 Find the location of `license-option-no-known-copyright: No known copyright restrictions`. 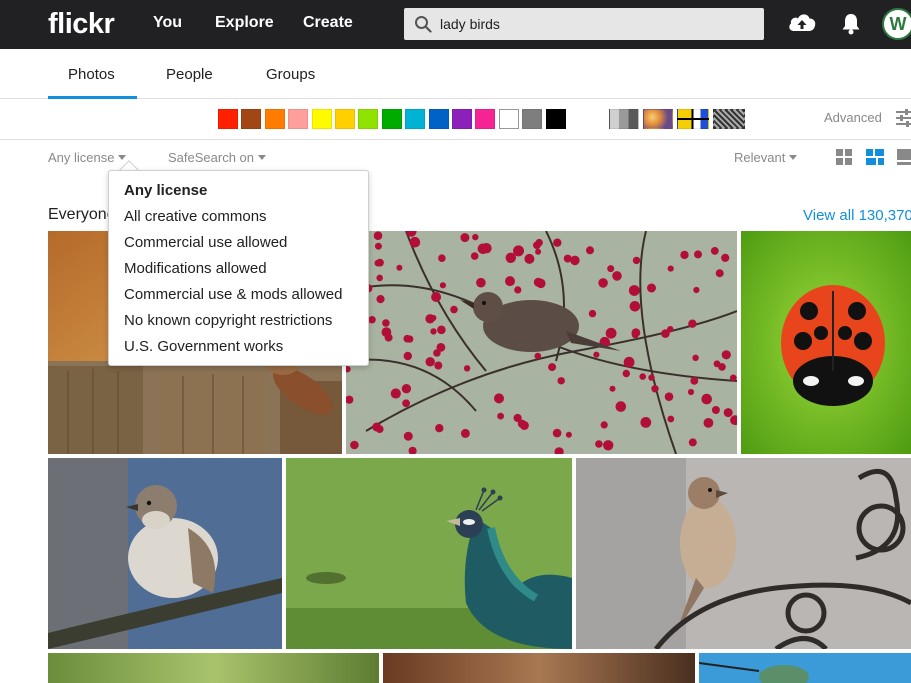

license-option-no-known-copyright: No known copyright restrictions is located at coordinates (228, 320).